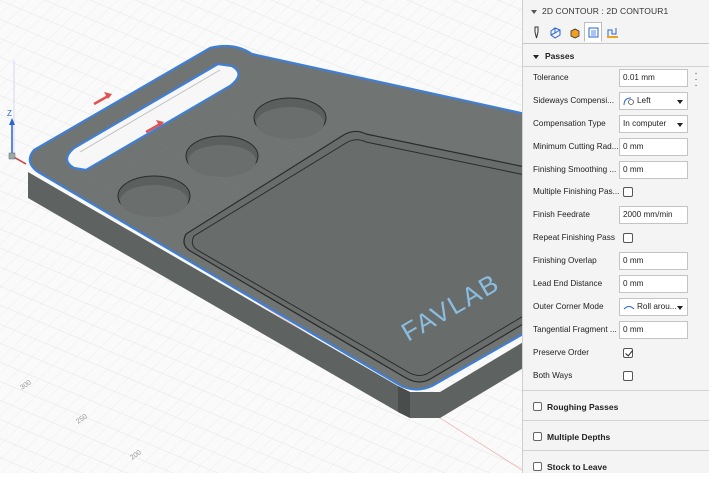 The width and height of the screenshot is (709, 478). Describe the element at coordinates (537, 407) in the screenshot. I see `roughing-passes-checkbox` at that location.